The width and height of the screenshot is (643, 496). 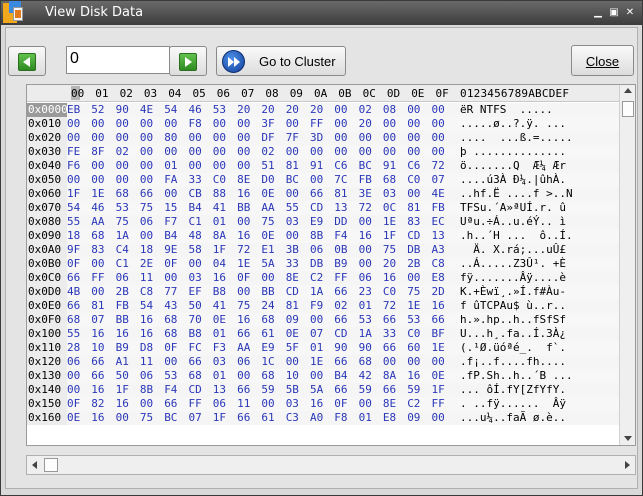 I want to click on hex-byte: 33, so click(x=389, y=333).